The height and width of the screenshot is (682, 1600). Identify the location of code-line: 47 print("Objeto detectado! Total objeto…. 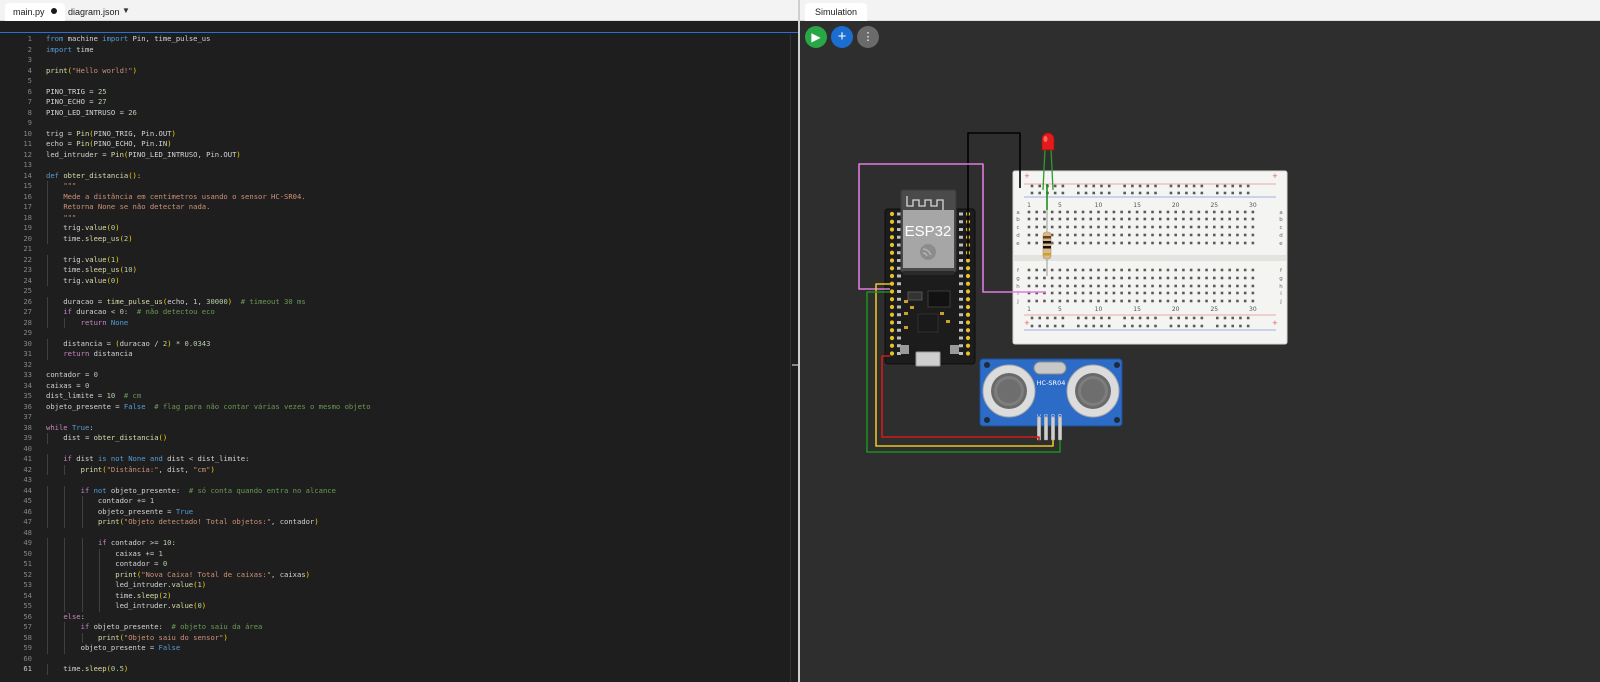
(395, 522).